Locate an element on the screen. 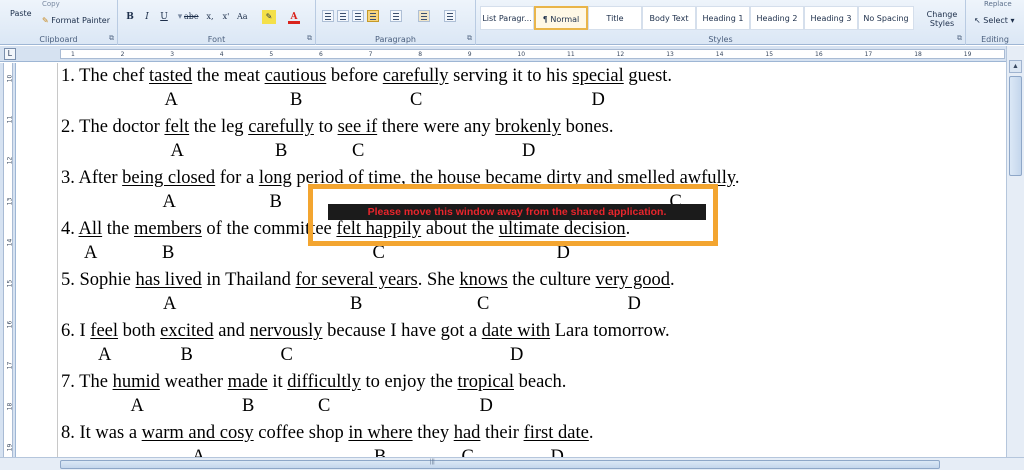  copy-button: Copy is located at coordinates (51, 4).